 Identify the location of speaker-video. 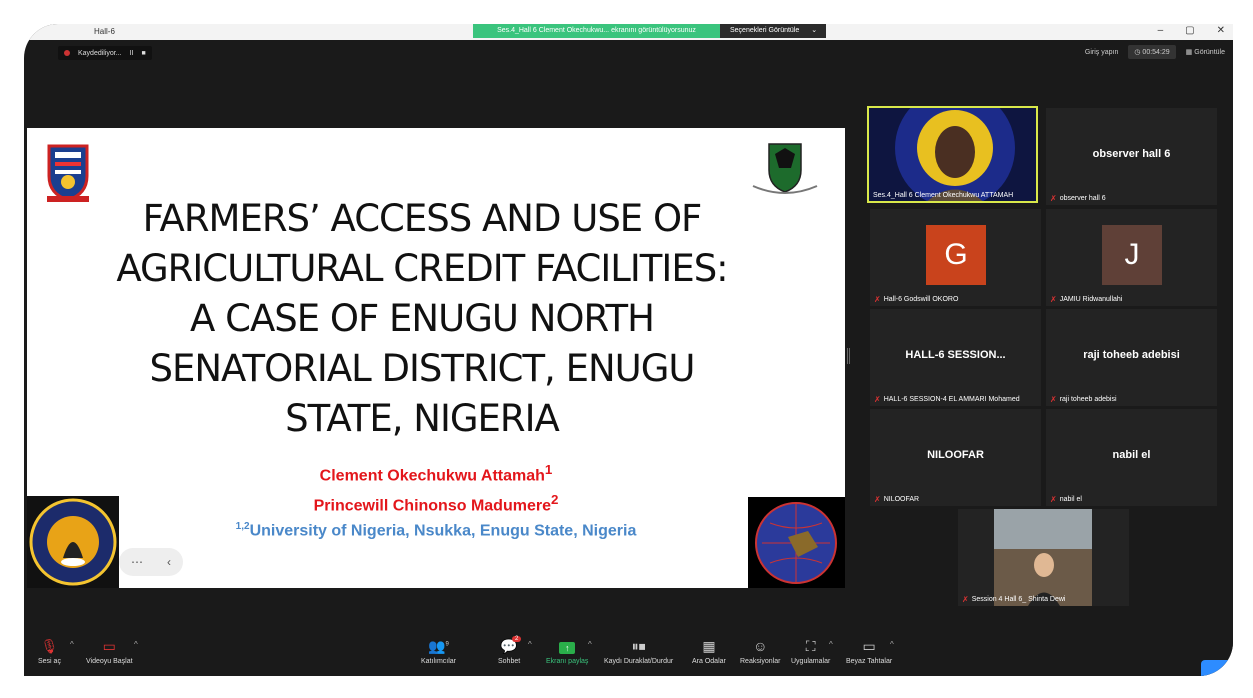
(952, 154).